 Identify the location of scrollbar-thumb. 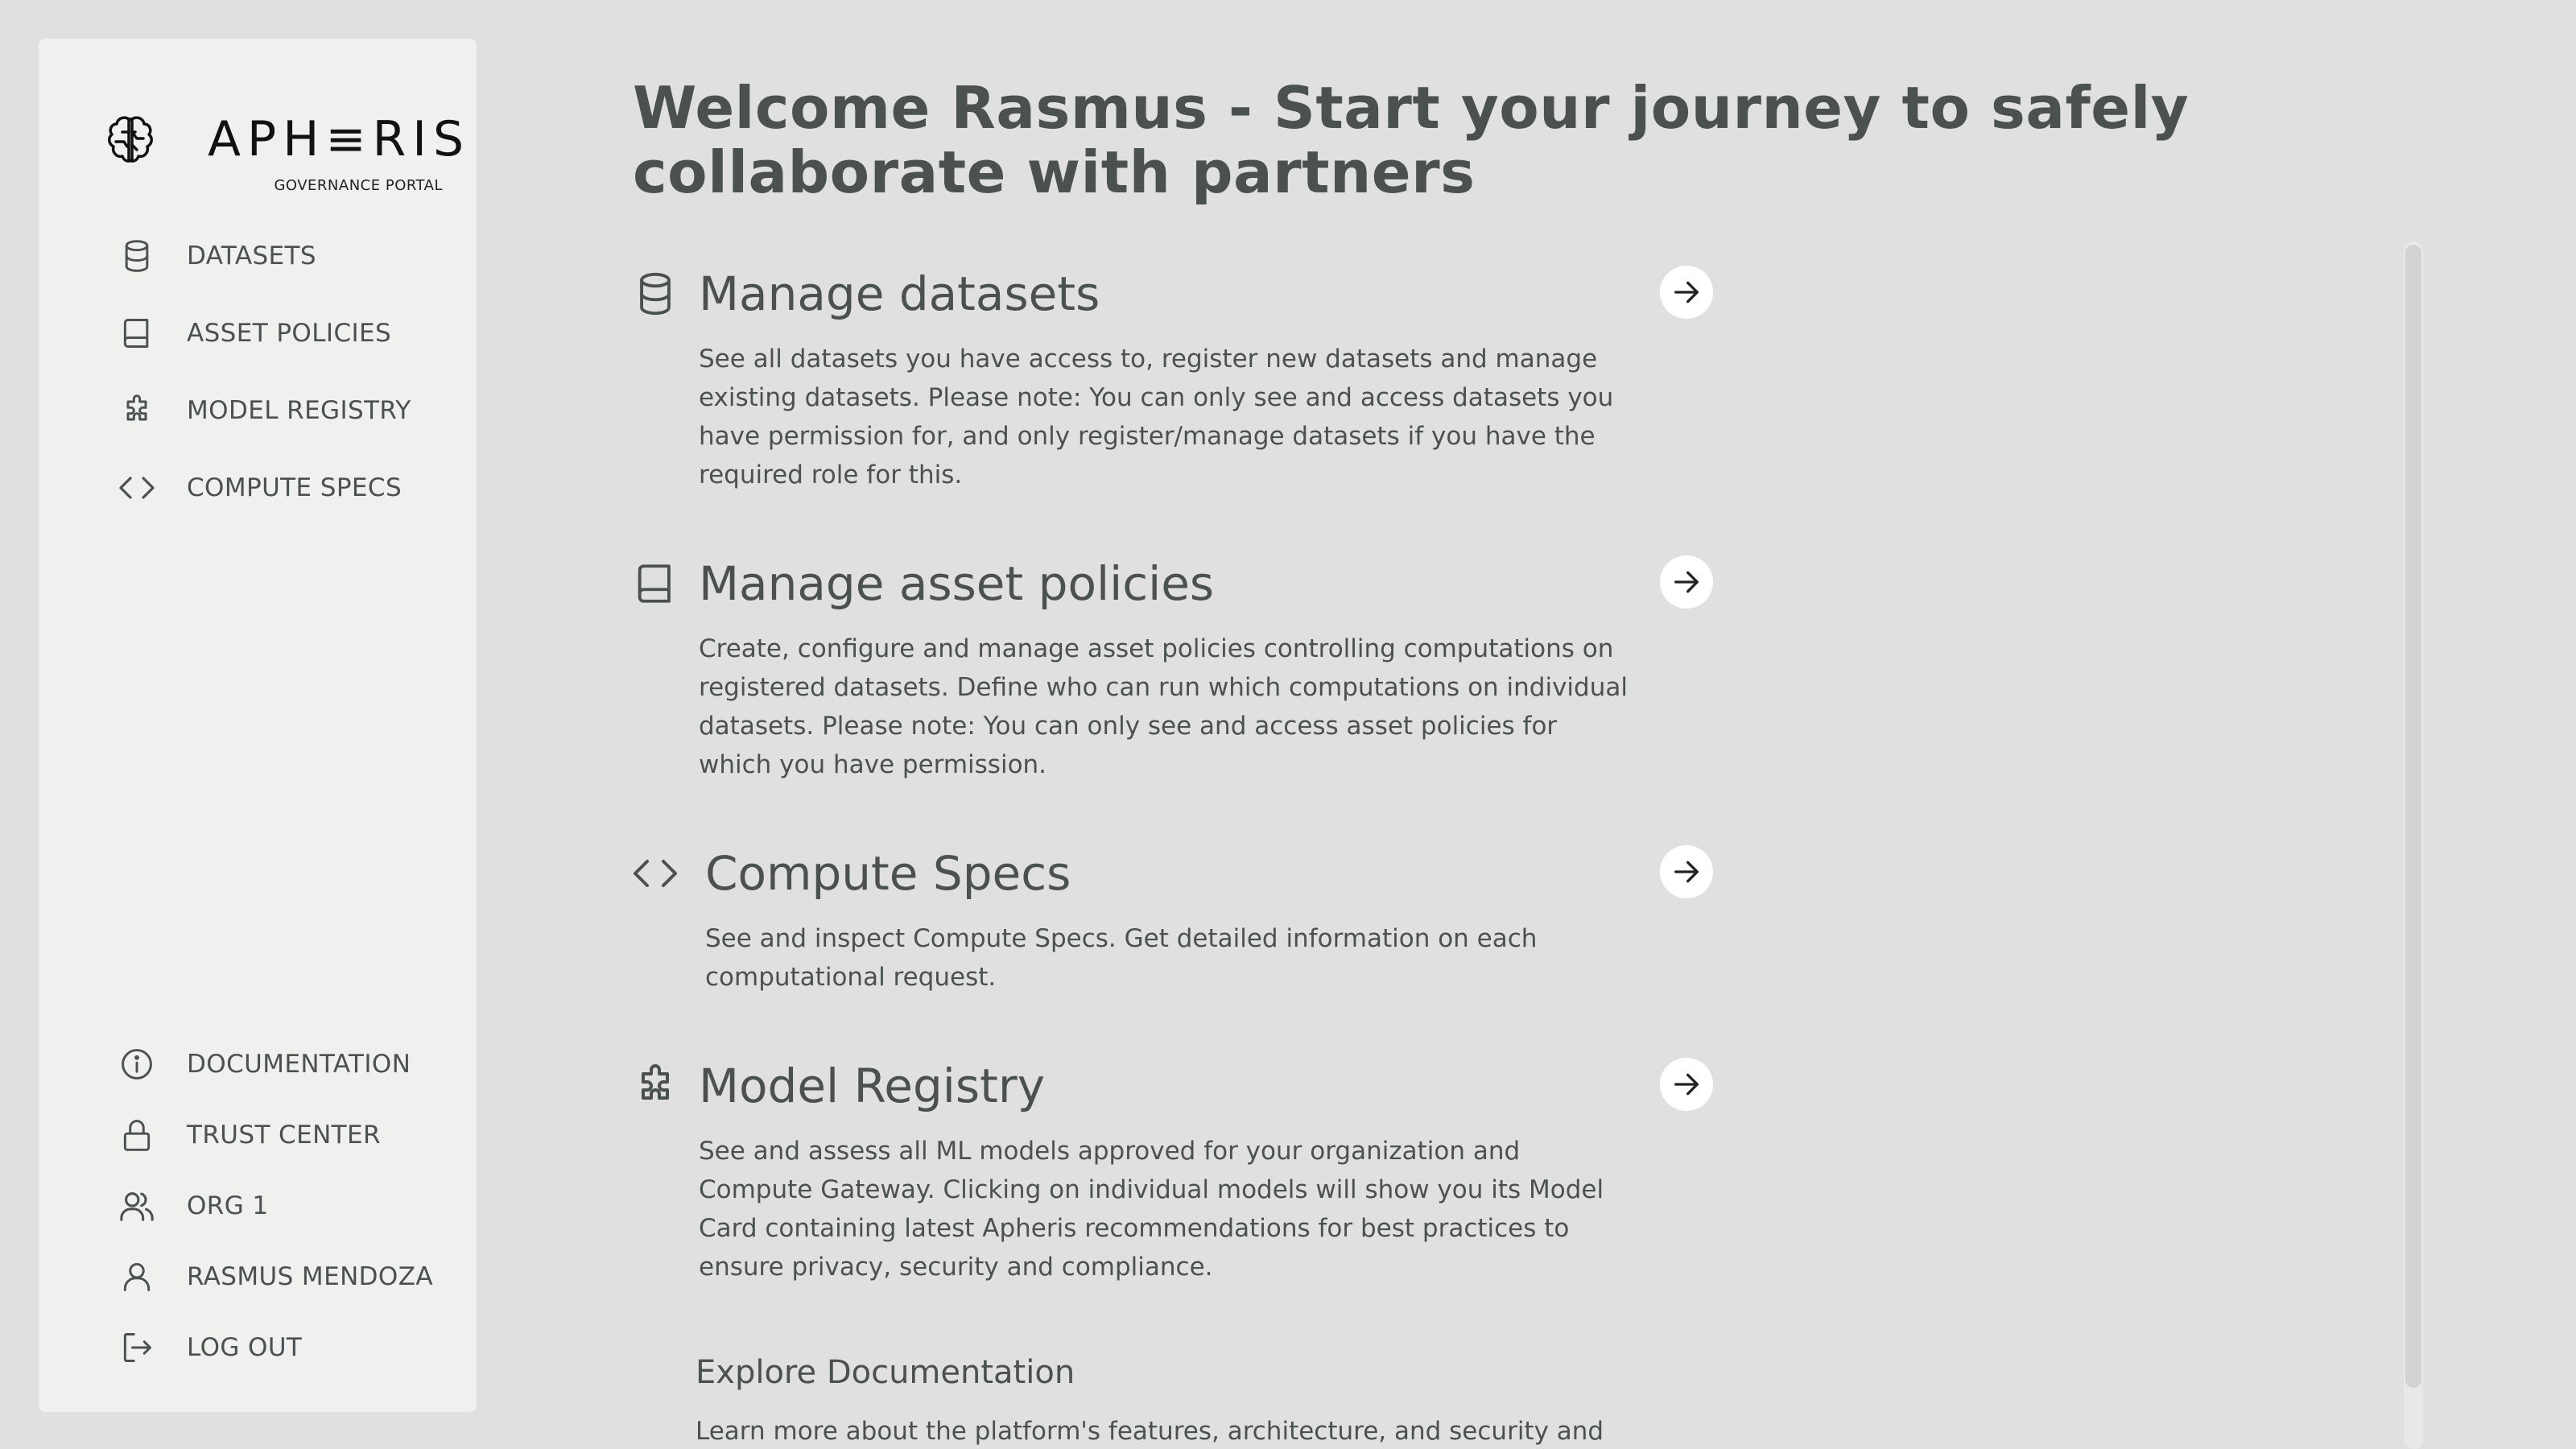
(2413, 816).